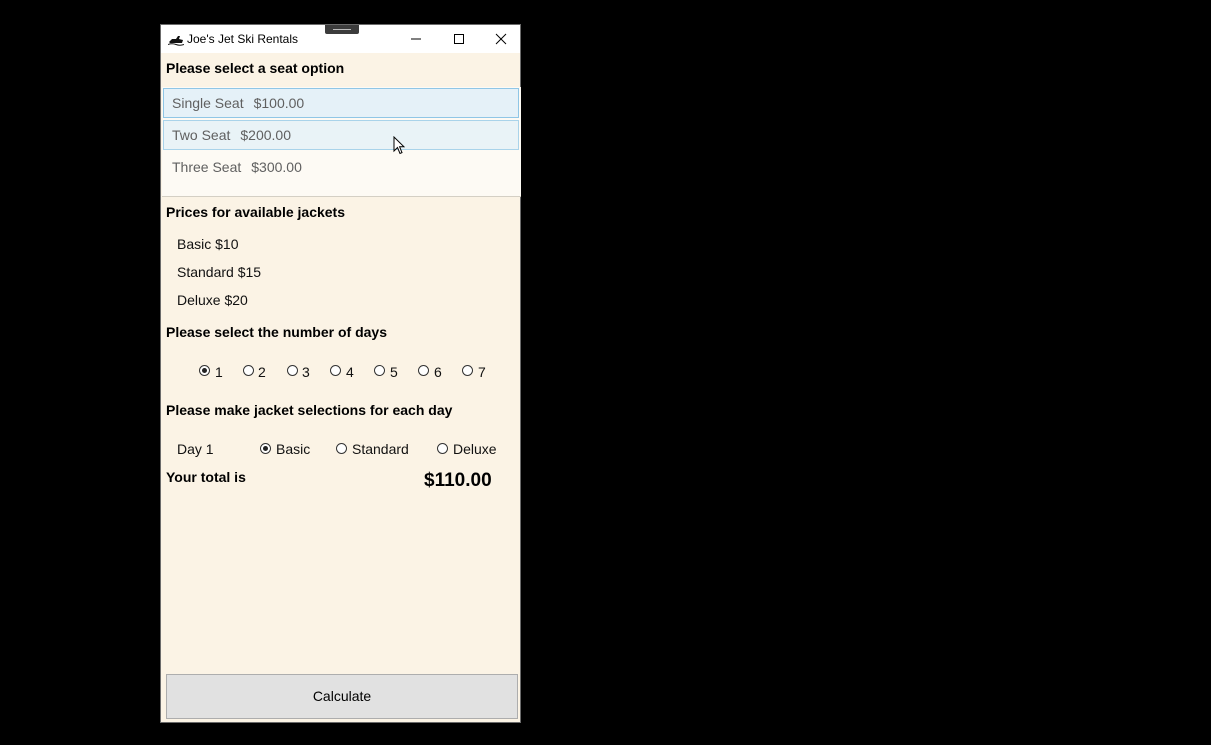 Image resolution: width=1211 pixels, height=745 pixels. I want to click on maximize-button, so click(459, 39).